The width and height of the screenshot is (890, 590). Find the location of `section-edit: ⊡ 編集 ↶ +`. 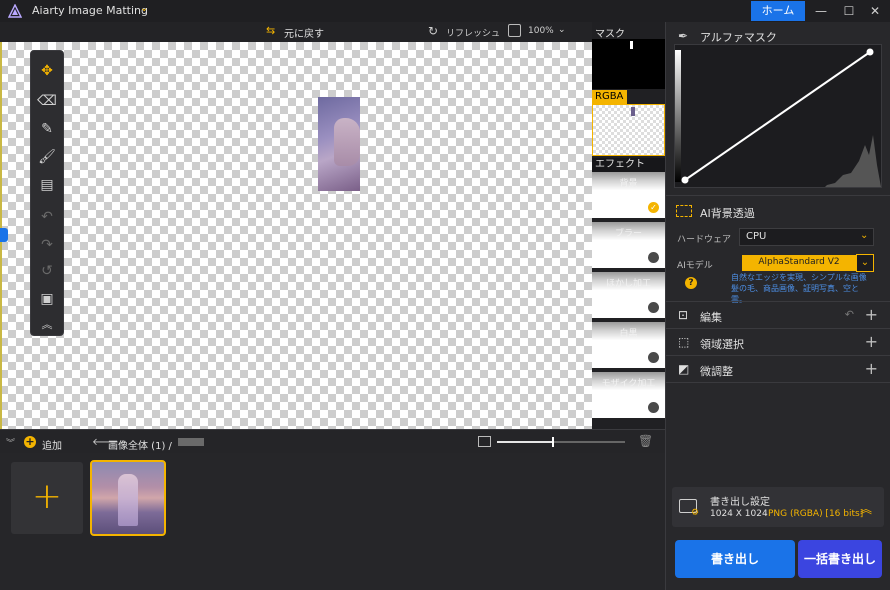

section-edit: ⊡ 編集 ↶ + is located at coordinates (778, 314).